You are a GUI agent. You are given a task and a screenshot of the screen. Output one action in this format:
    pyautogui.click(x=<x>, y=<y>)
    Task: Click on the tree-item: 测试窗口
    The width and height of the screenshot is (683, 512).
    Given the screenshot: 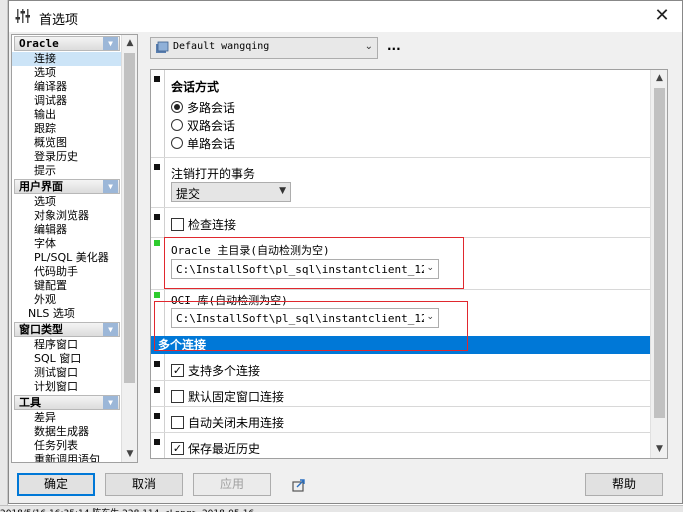 What is the action you would take?
    pyautogui.click(x=67, y=373)
    